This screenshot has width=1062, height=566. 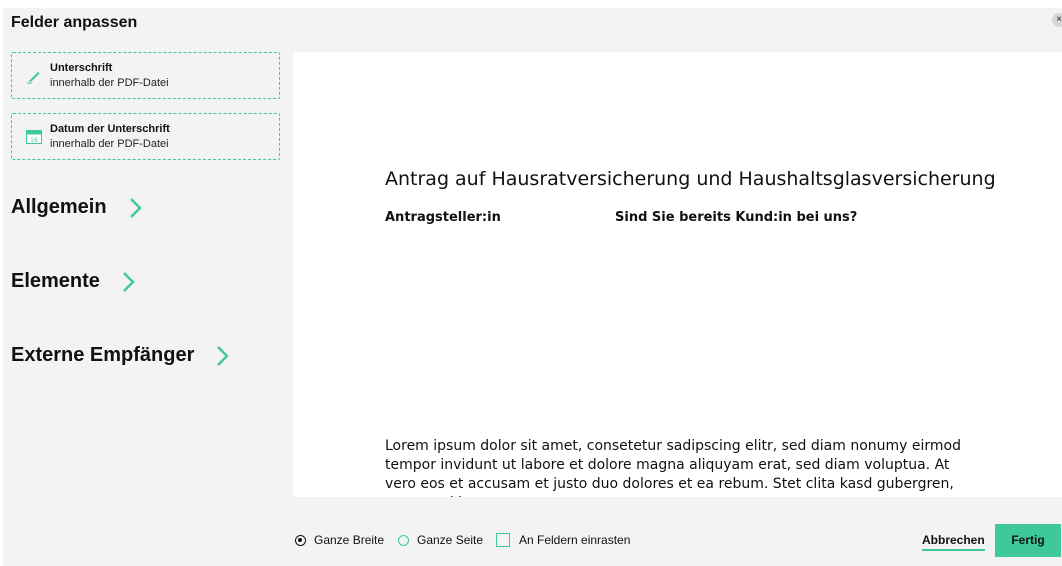 I want to click on option-snap-to-fields: An Feldern einrasten, so click(x=563, y=540).